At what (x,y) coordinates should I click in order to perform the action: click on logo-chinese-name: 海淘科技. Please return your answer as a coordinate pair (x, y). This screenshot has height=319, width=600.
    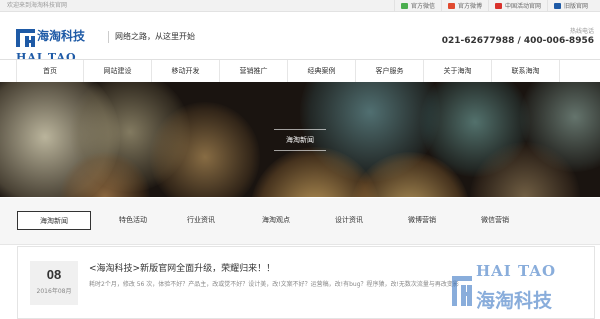
    Looking at the image, I should click on (61, 36).